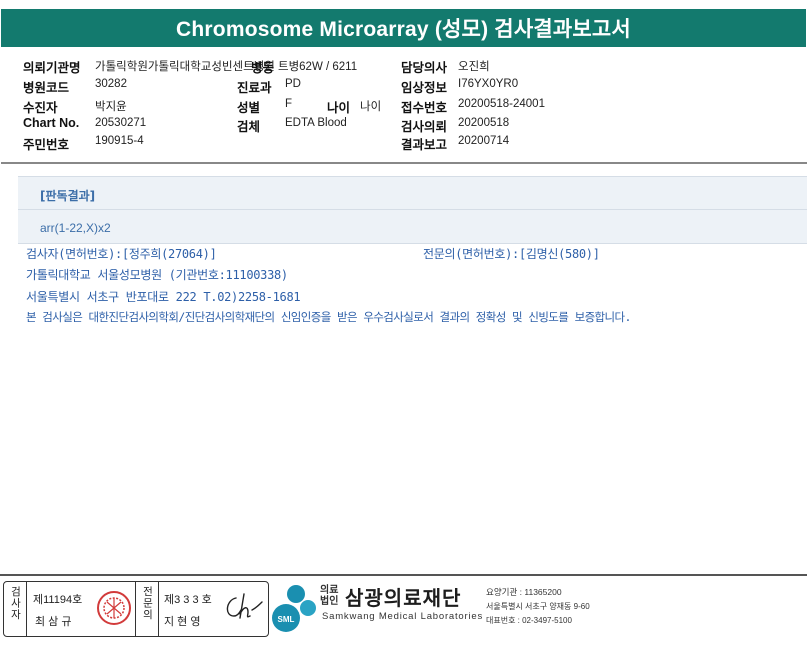 This screenshot has height=645, width=807. I want to click on department-label: 진료과, so click(254, 87).